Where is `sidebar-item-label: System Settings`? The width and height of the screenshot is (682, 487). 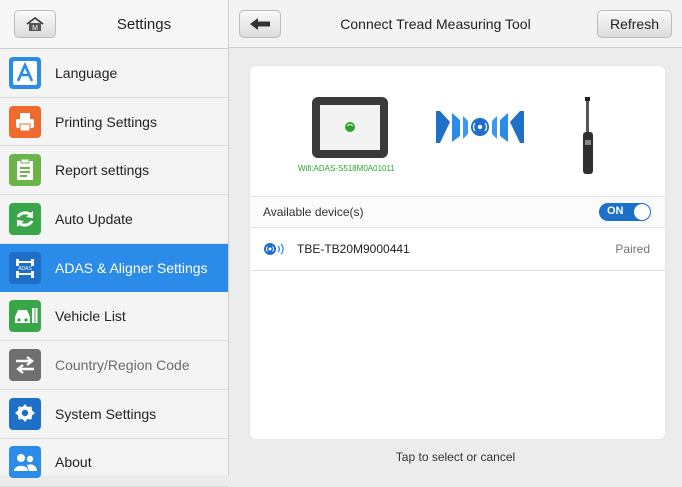
sidebar-item-label: System Settings is located at coordinates (105, 414).